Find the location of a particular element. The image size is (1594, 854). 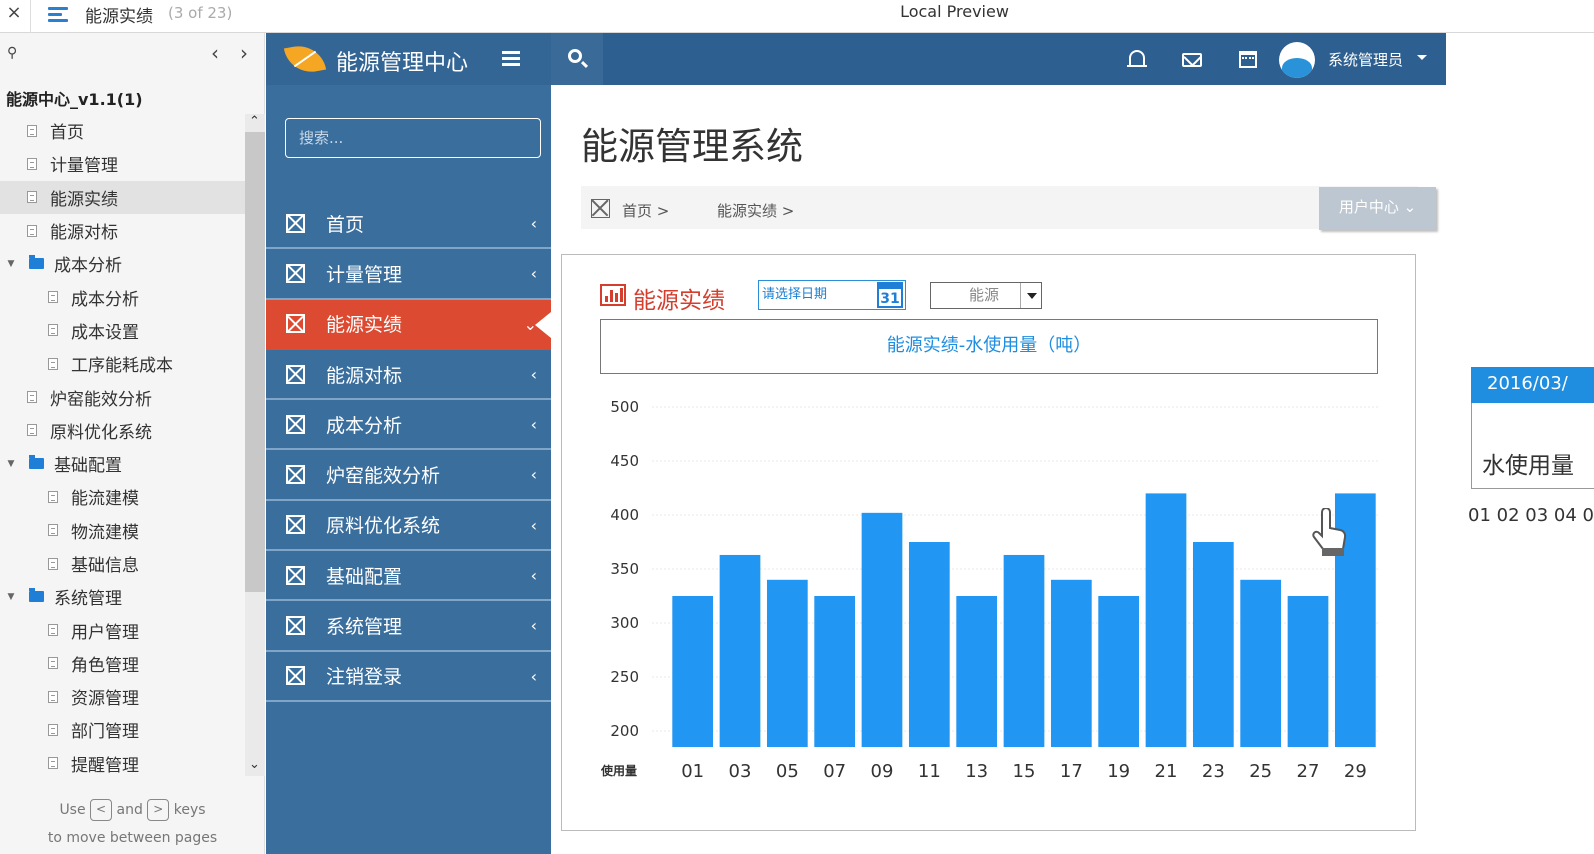

x-tick-label: 11 is located at coordinates (929, 771).